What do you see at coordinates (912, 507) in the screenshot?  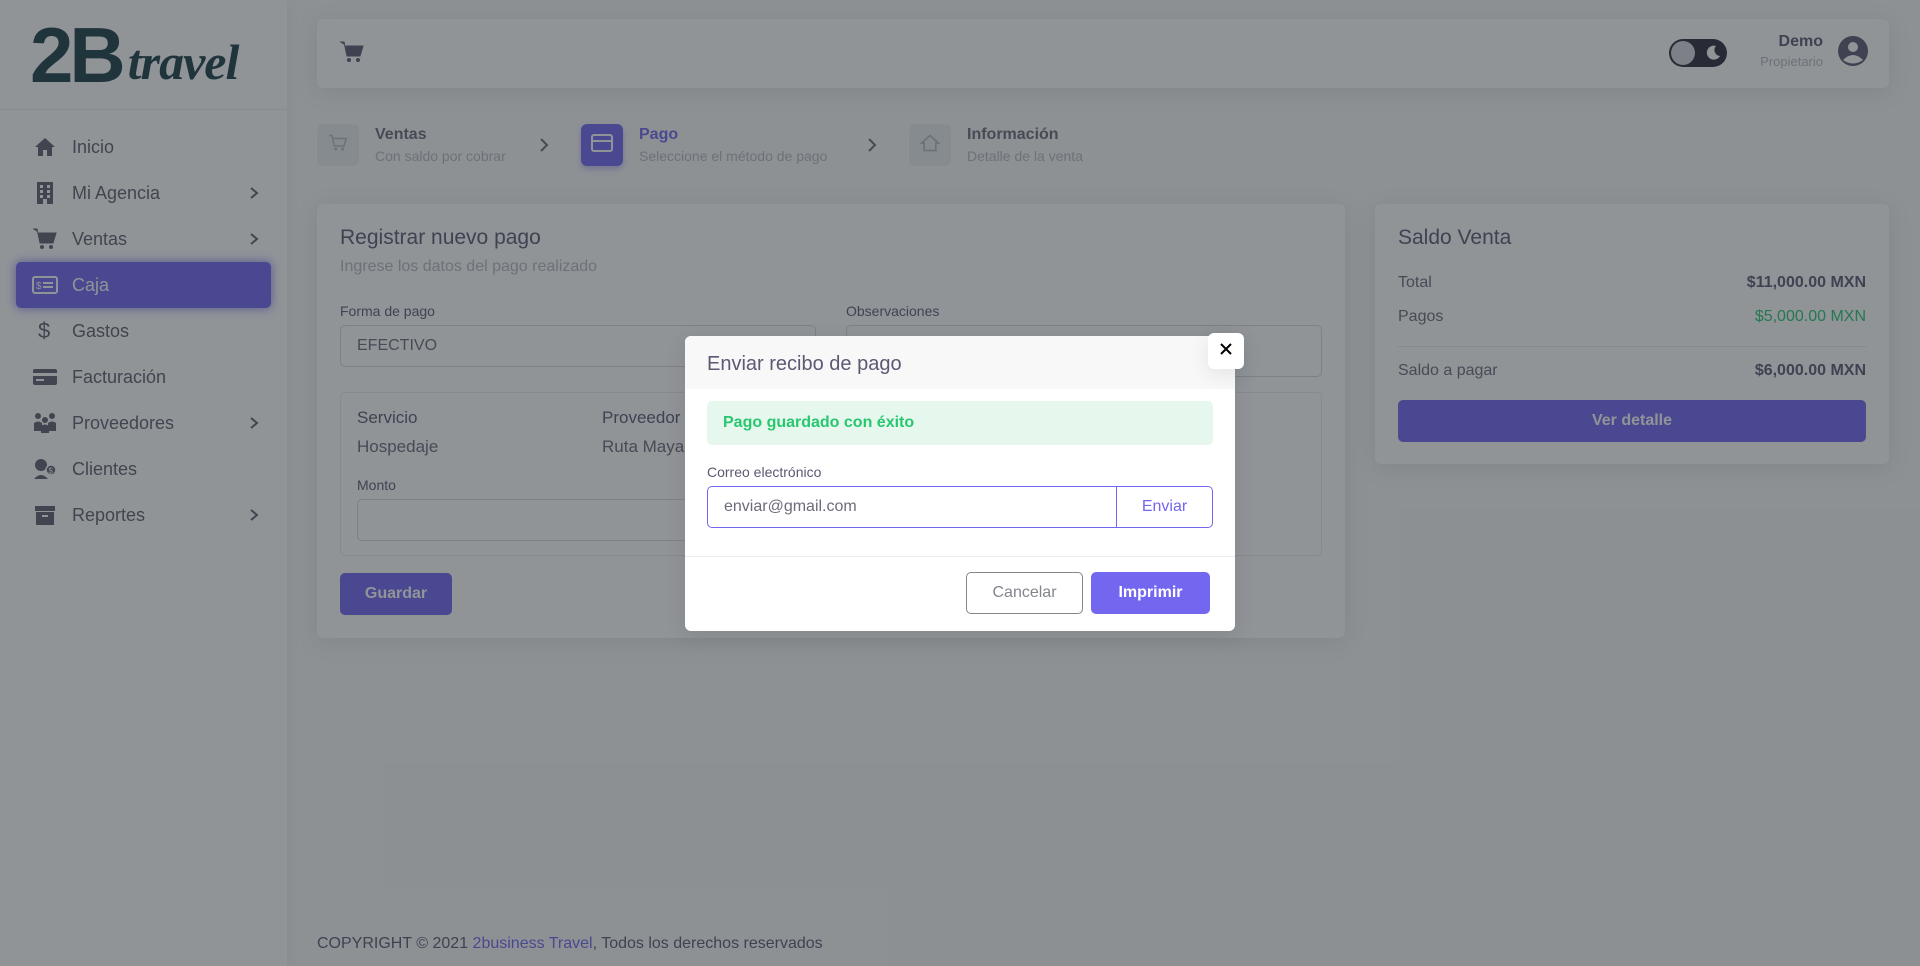 I see `email-input` at bounding box center [912, 507].